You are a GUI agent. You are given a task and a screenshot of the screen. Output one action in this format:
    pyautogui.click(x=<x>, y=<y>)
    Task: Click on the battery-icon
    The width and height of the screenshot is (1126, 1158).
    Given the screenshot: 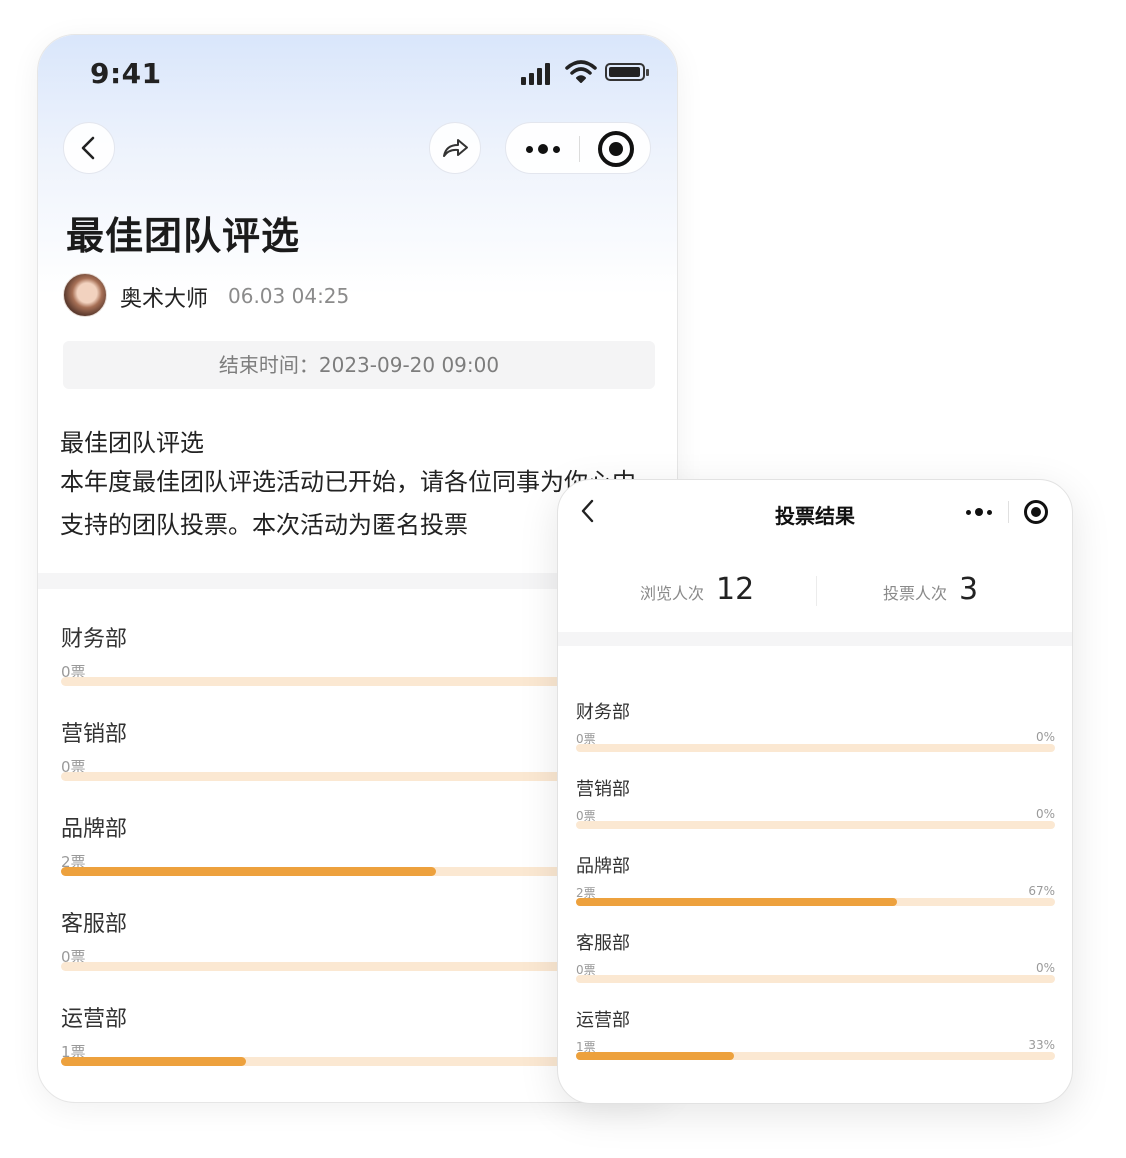 What is the action you would take?
    pyautogui.click(x=627, y=72)
    